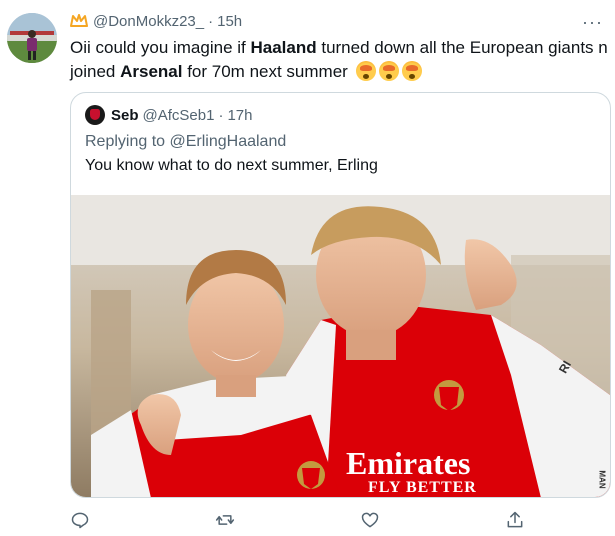 This screenshot has width=615, height=536. What do you see at coordinates (148, 21) in the screenshot?
I see `author-handle: @DonMokkz23_` at bounding box center [148, 21].